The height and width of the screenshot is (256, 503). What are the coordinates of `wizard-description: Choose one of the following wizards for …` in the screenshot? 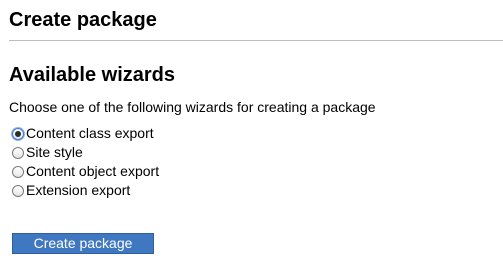 It's located at (192, 107).